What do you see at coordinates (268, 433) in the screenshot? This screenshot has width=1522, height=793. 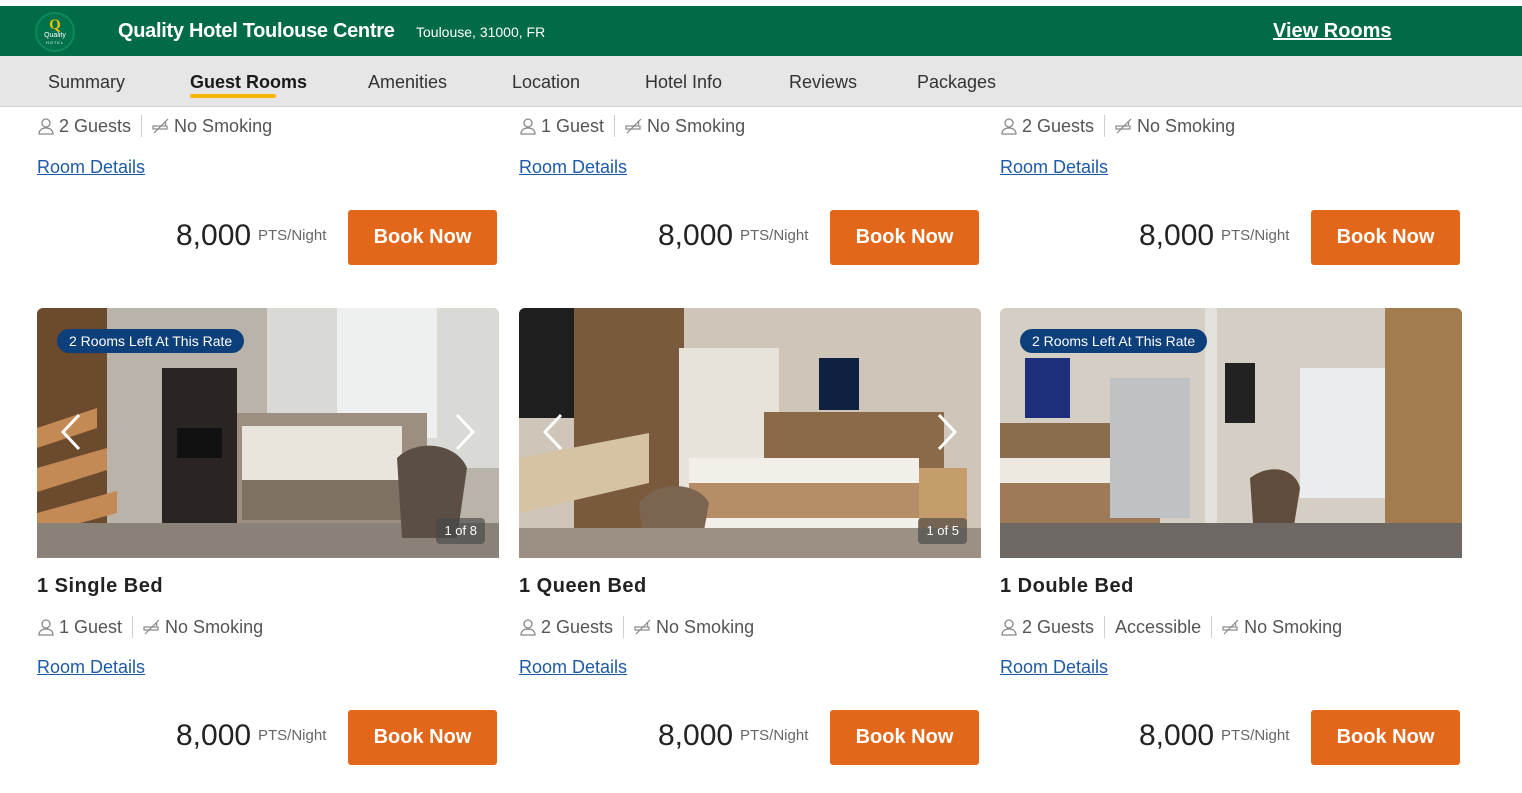 I see `room-photo-carousel: 2 Rooms Left At This Rate 1 of 8` at bounding box center [268, 433].